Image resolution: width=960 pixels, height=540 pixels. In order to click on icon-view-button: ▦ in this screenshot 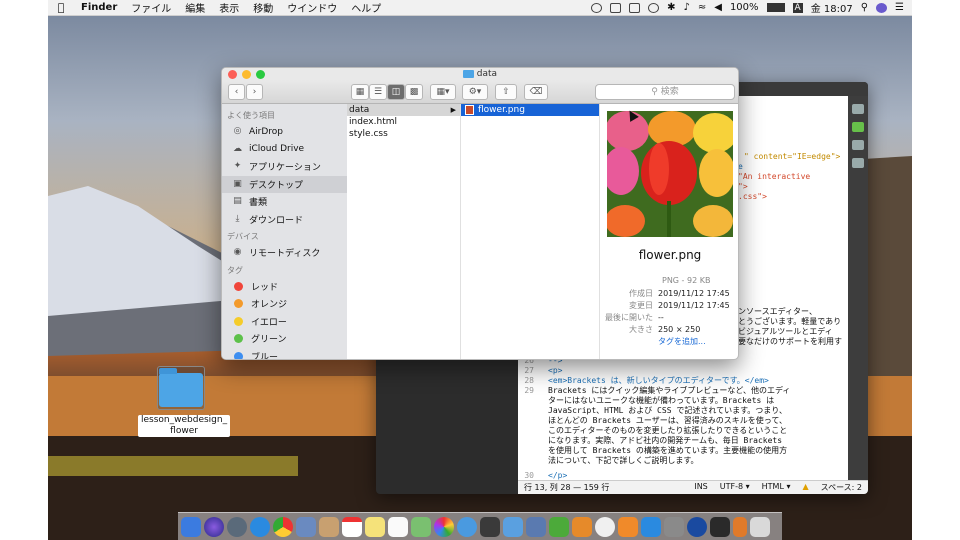, I will do `click(360, 92)`.